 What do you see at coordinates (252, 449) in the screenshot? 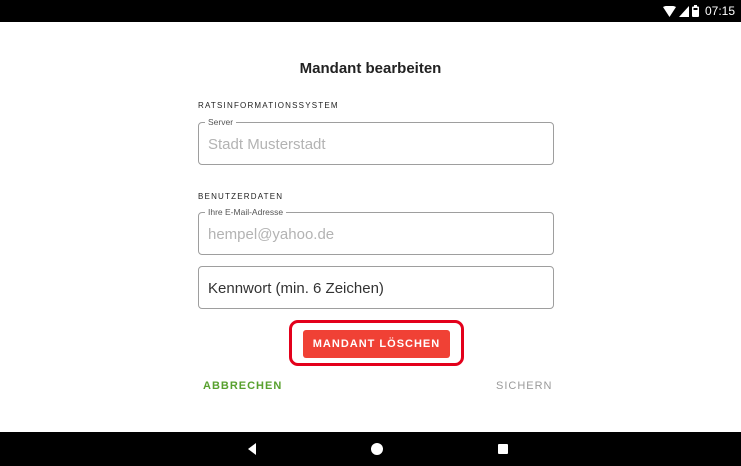
I see `back-icon` at bounding box center [252, 449].